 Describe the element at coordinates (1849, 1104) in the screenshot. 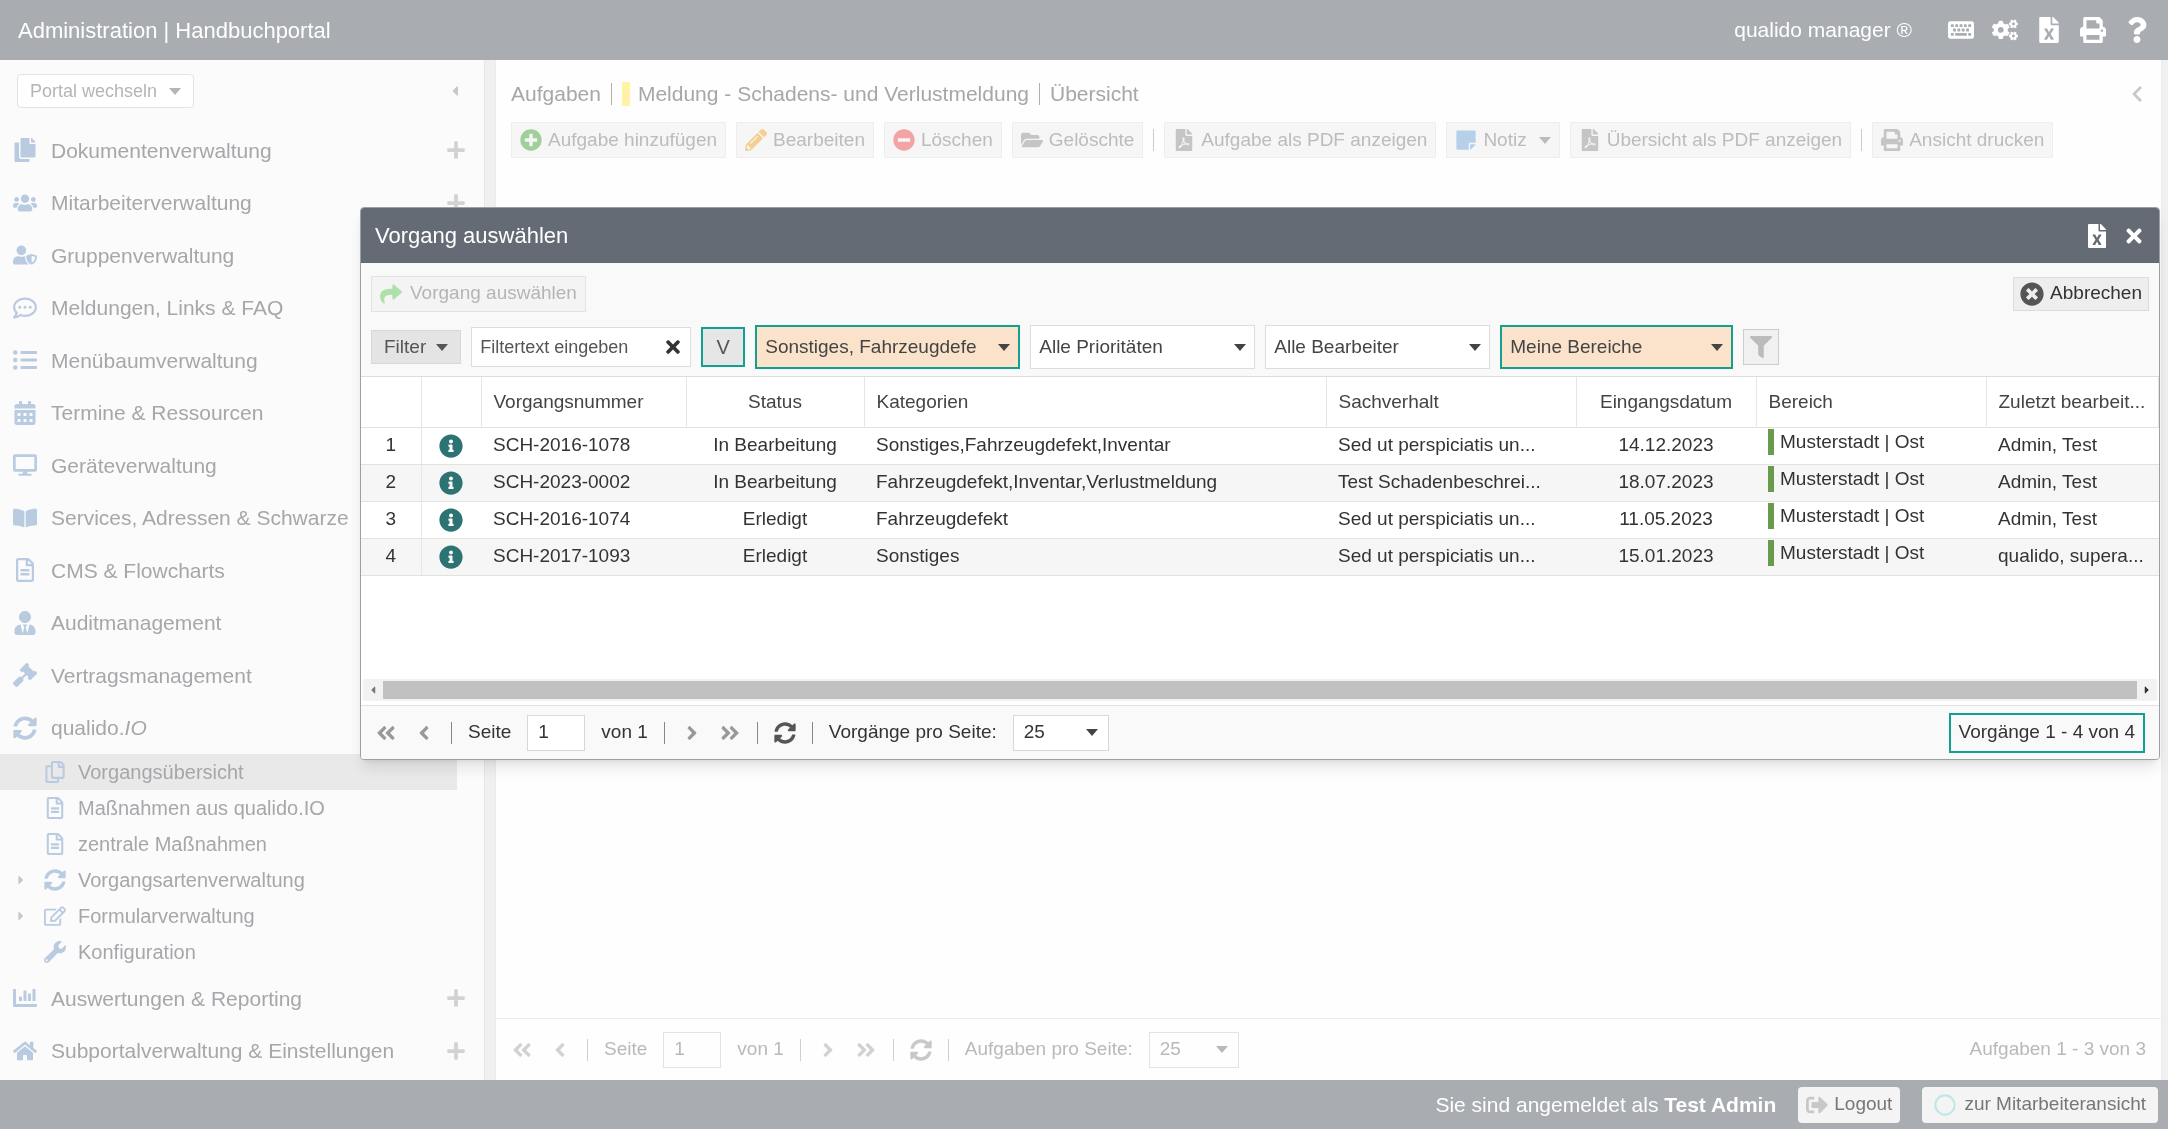

I see `logout-button: Logout` at that location.